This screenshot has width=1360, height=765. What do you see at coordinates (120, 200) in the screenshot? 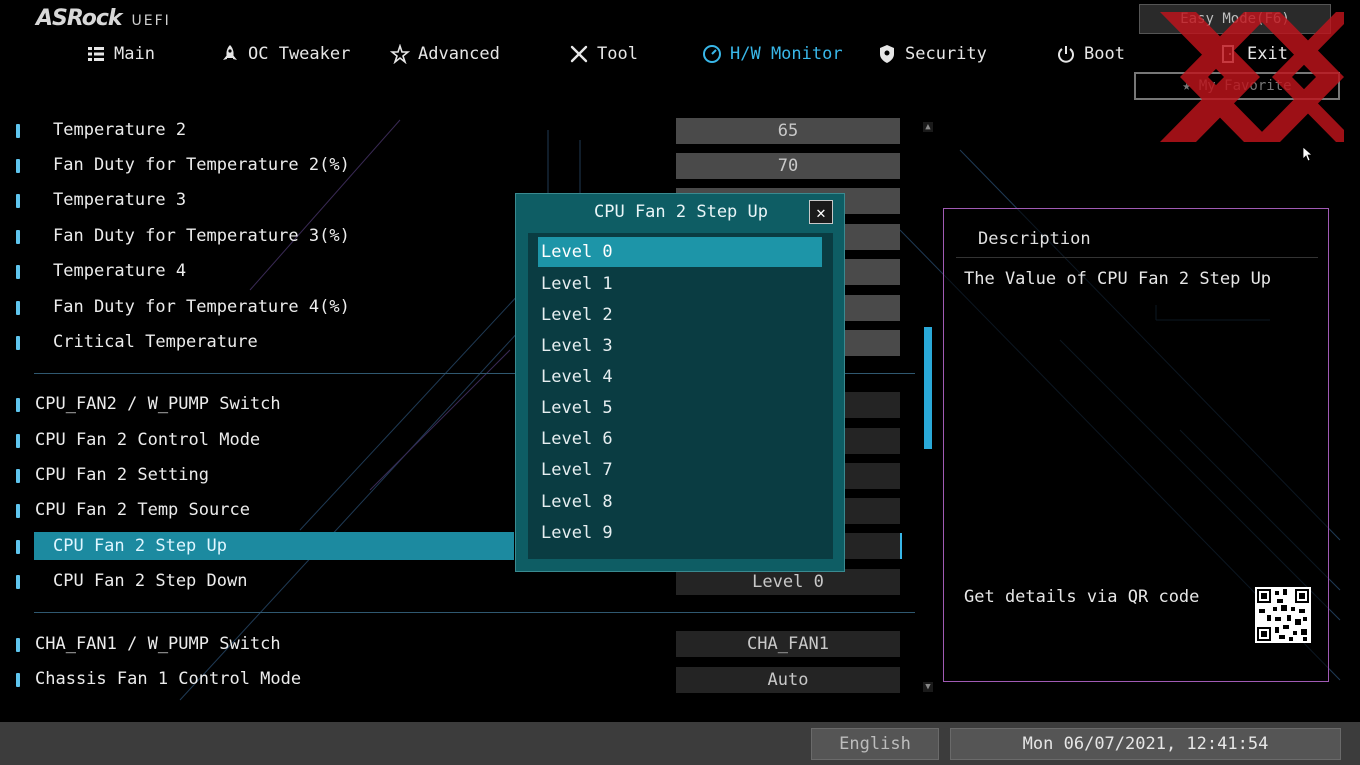
I see `setting-label: Temperature 3` at bounding box center [120, 200].